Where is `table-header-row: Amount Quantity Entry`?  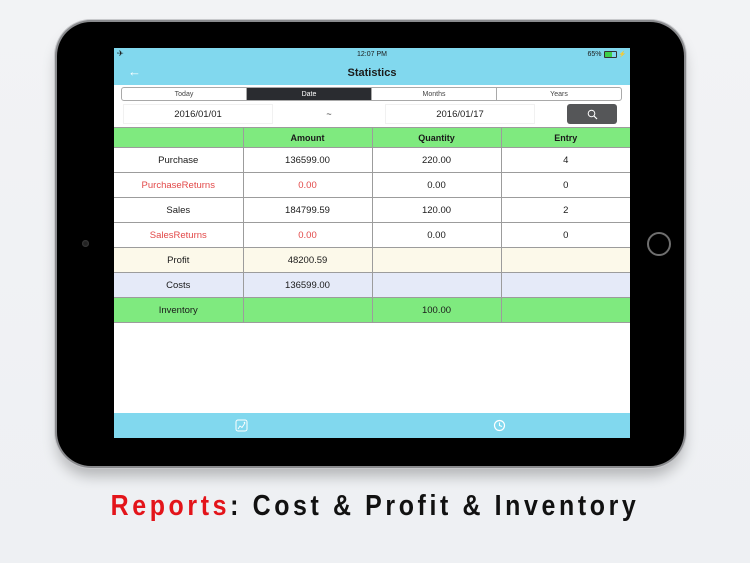
table-header-row: Amount Quantity Entry is located at coordinates (372, 137).